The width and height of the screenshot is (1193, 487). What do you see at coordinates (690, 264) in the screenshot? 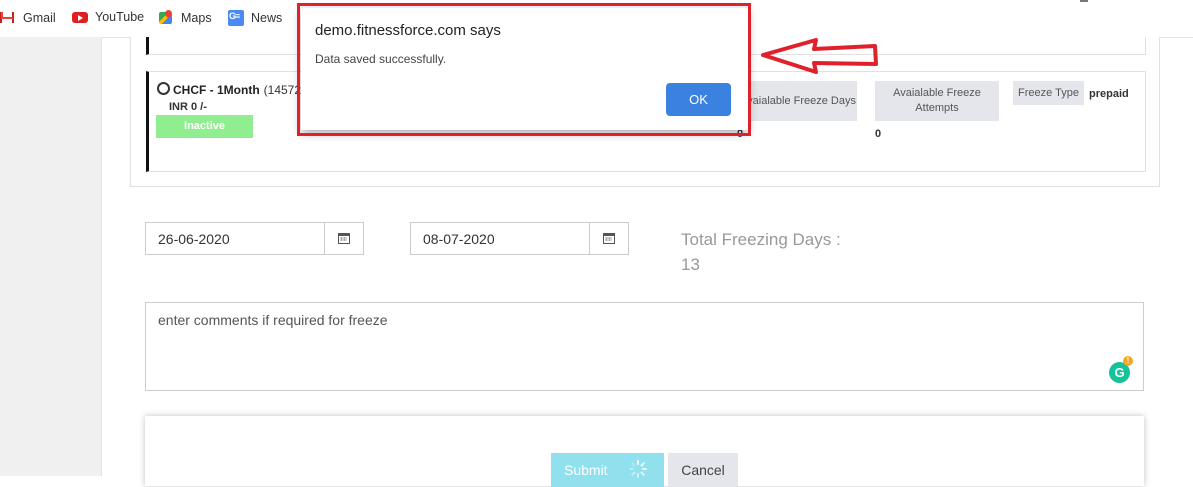
I see `total-freezing-days-value: 13` at bounding box center [690, 264].